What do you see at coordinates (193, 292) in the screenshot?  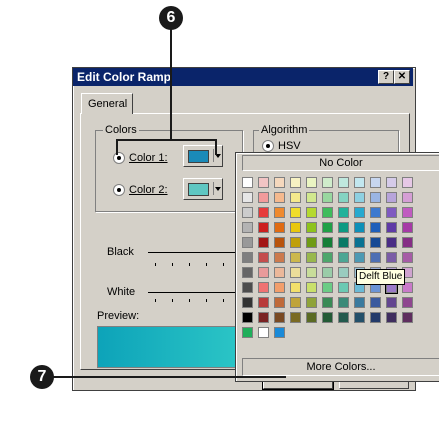 I see `white-slider-track` at bounding box center [193, 292].